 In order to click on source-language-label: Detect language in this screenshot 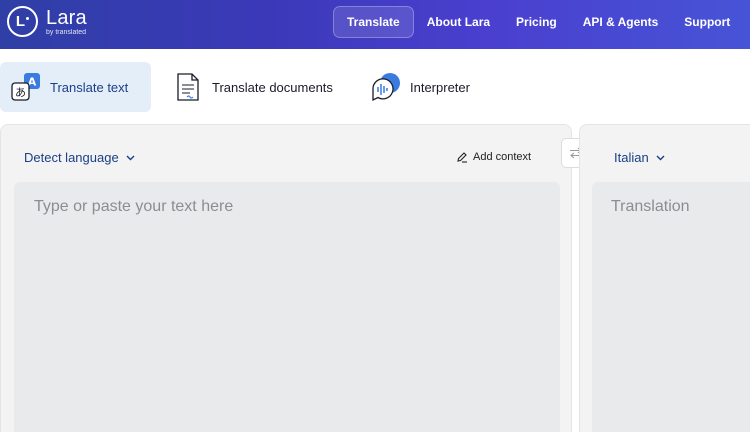, I will do `click(71, 157)`.